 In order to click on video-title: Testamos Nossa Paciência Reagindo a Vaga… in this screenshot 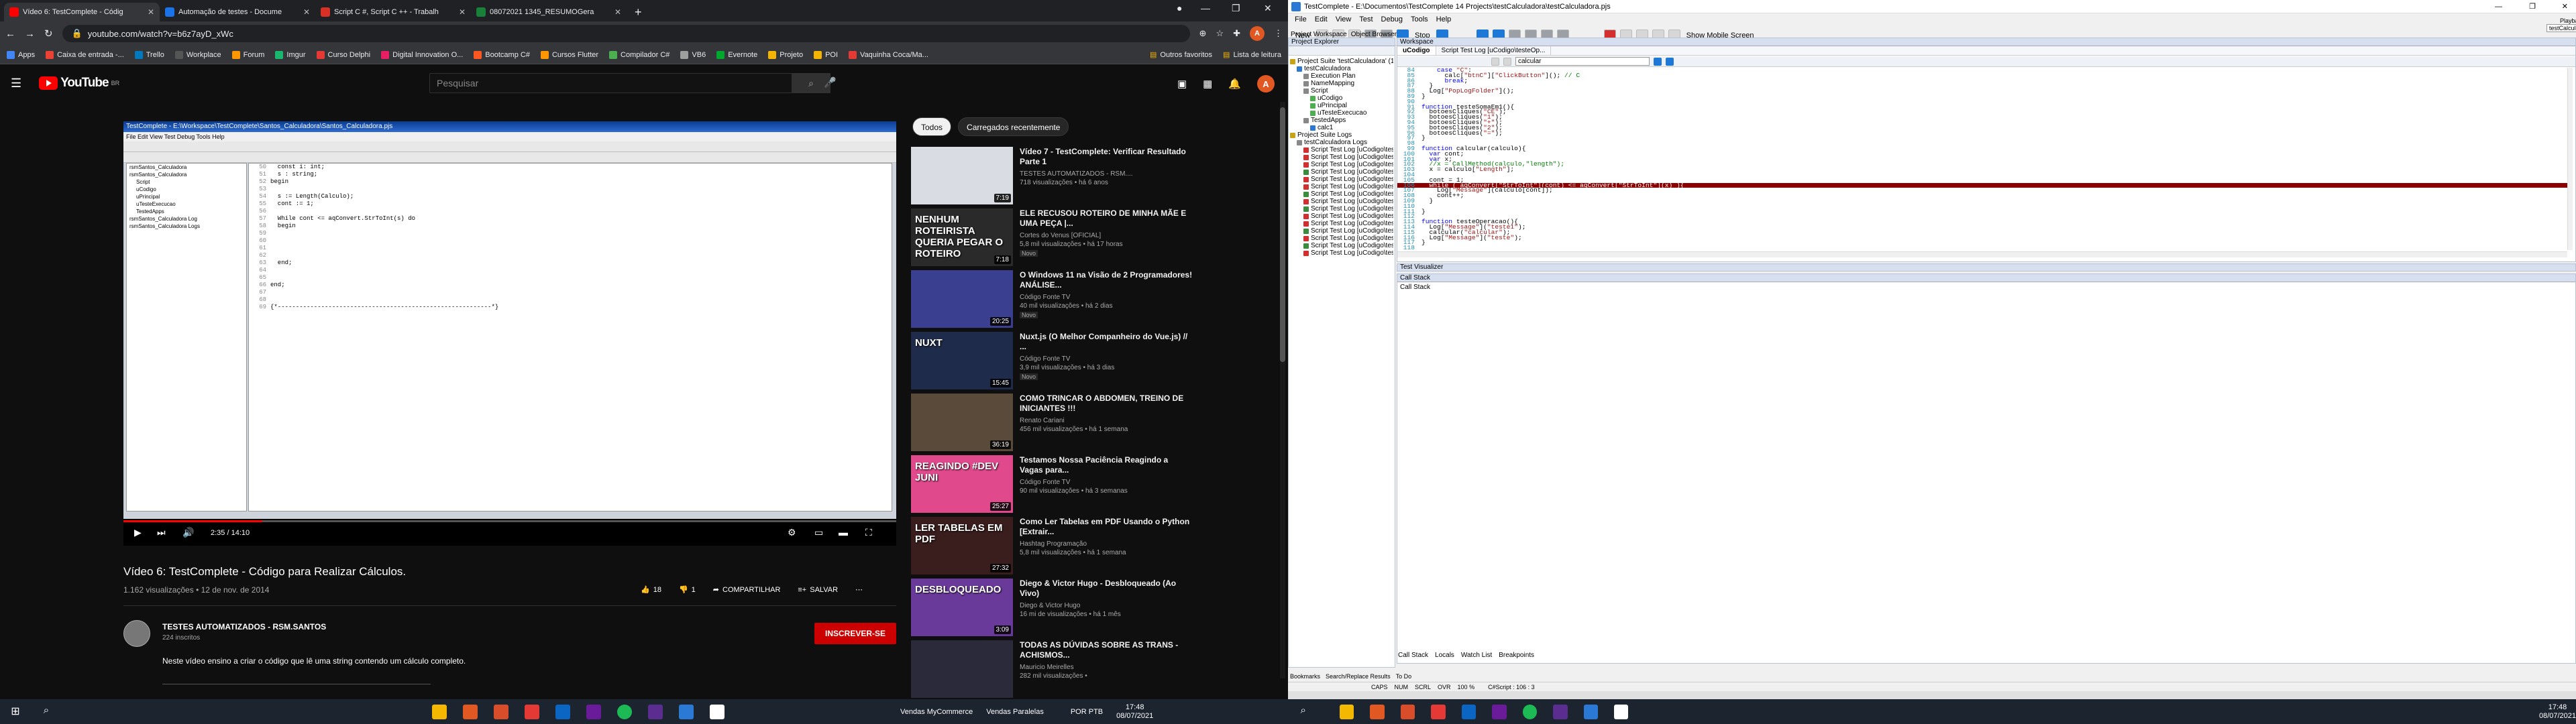, I will do `click(1106, 465)`.